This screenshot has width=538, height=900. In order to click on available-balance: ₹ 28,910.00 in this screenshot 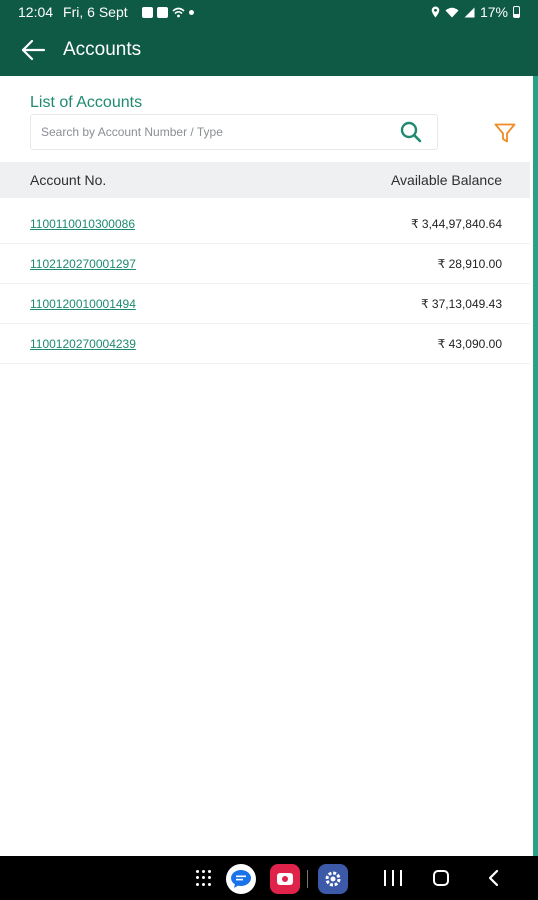, I will do `click(469, 263)`.